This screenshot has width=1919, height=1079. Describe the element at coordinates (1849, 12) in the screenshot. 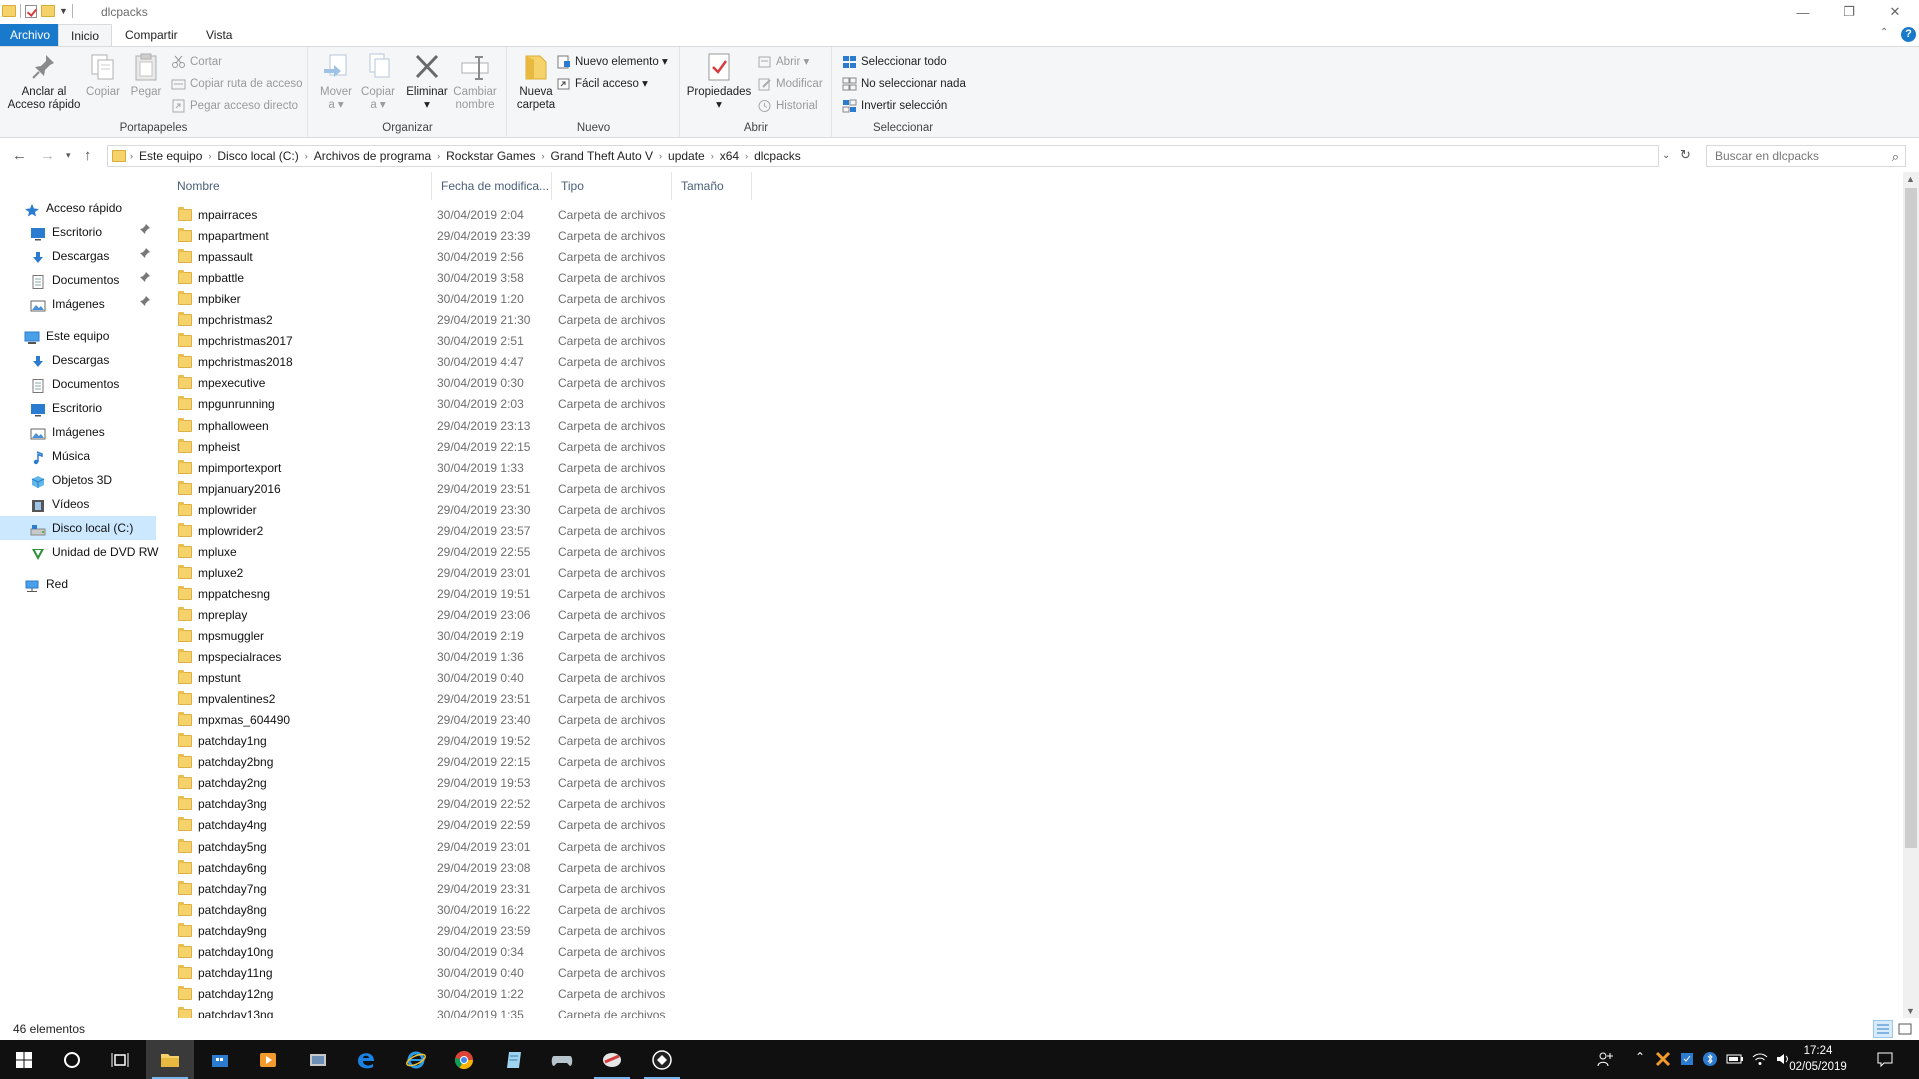

I see `maximize-button: ❐` at that location.